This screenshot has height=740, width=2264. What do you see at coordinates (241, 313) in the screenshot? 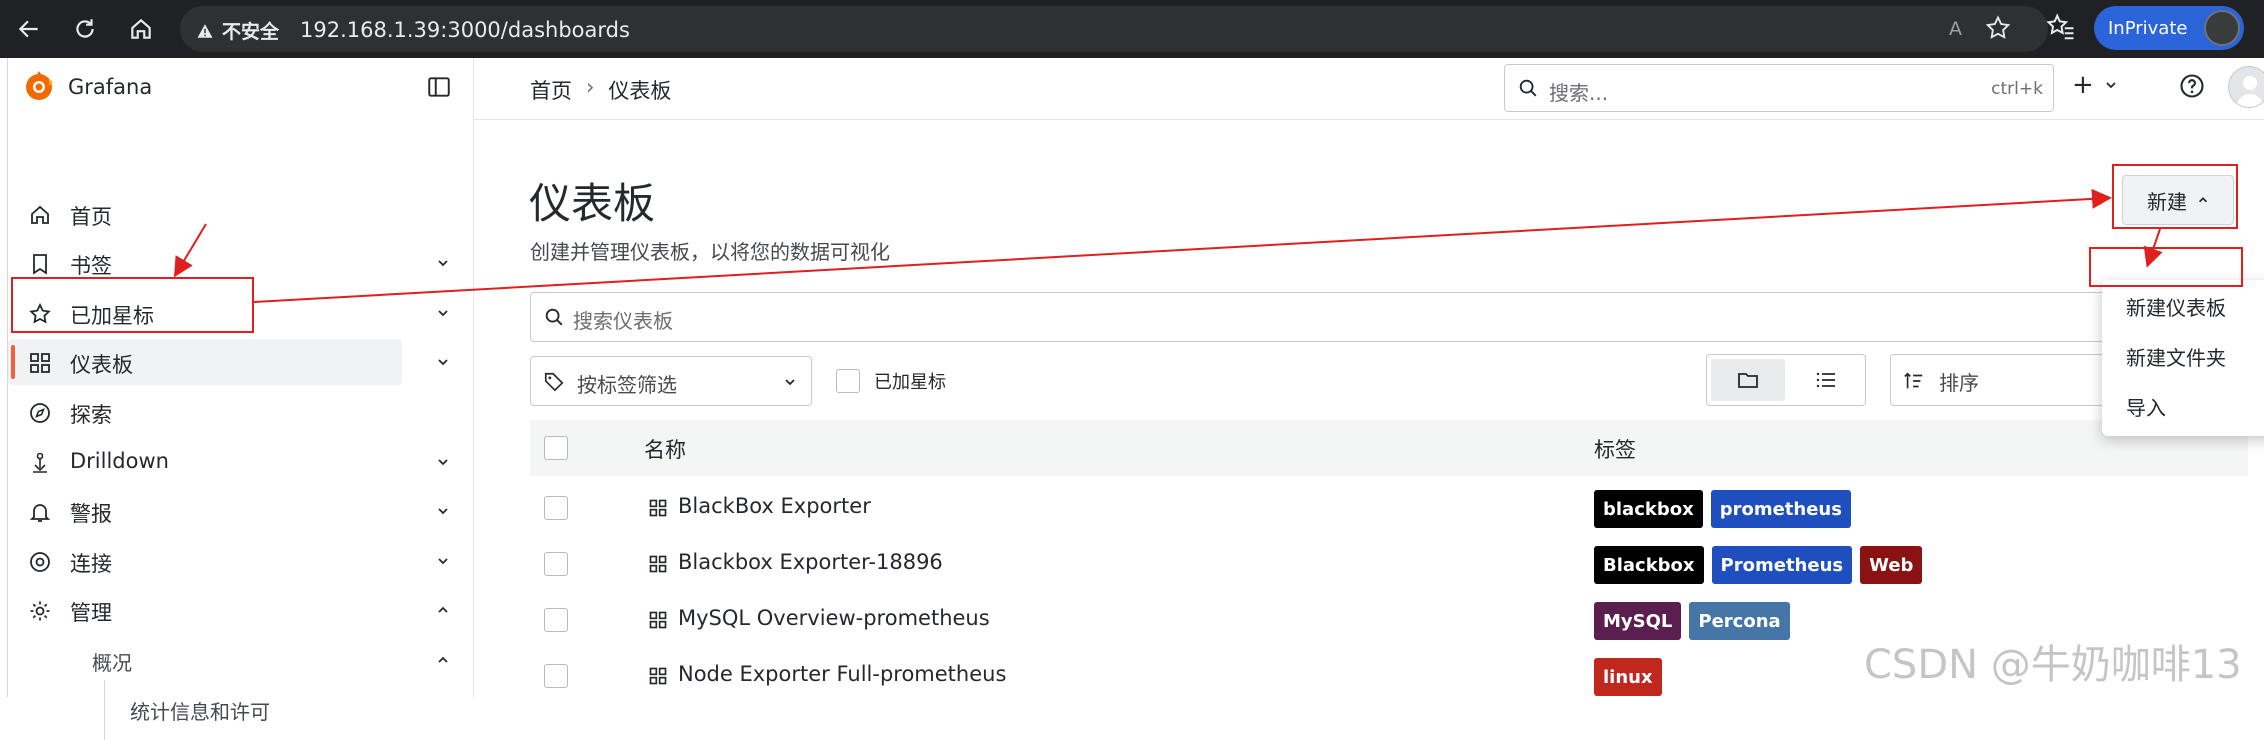
I see `sidebar-item-starred: 已加星标` at bounding box center [241, 313].